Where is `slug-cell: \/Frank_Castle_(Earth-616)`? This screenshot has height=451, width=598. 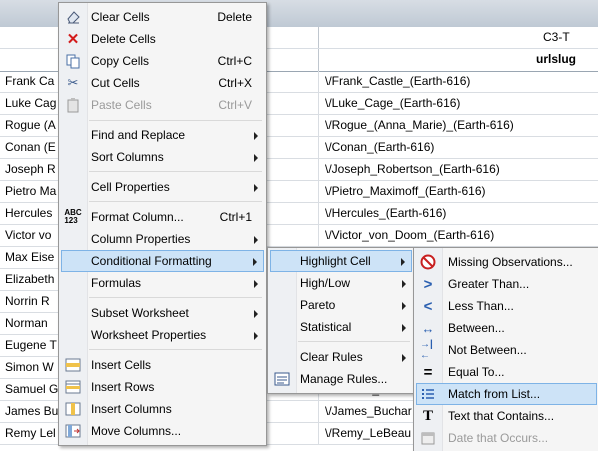 slug-cell: \/Frank_Castle_(Earth-616) is located at coordinates (397, 81).